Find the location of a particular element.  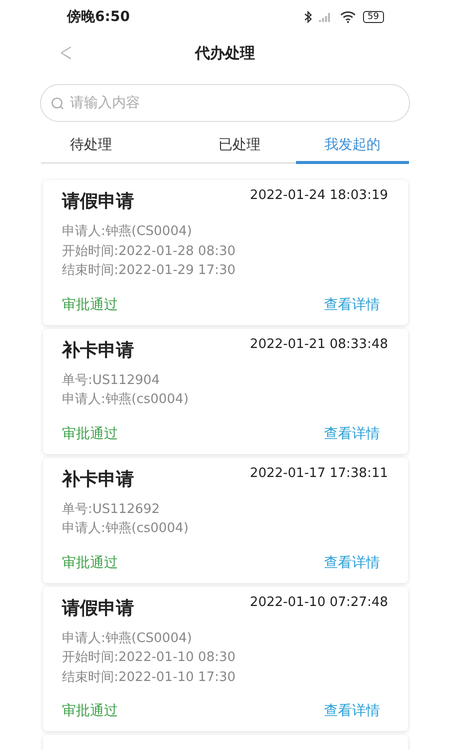

status-time: 傍晚6:50 is located at coordinates (98, 17).